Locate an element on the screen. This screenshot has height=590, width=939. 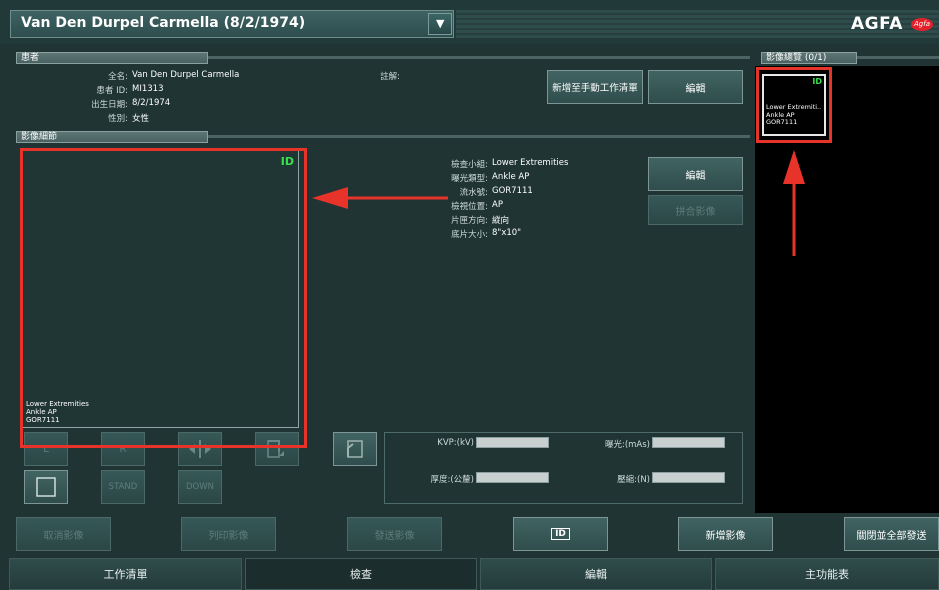
send-image-button: 發送影像 is located at coordinates (394, 534).